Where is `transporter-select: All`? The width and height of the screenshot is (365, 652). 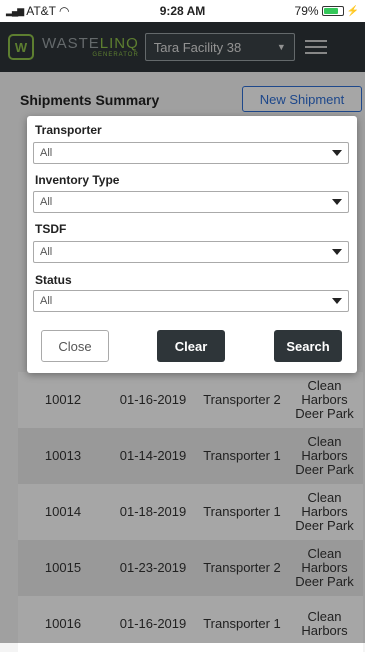
transporter-select: All is located at coordinates (191, 153).